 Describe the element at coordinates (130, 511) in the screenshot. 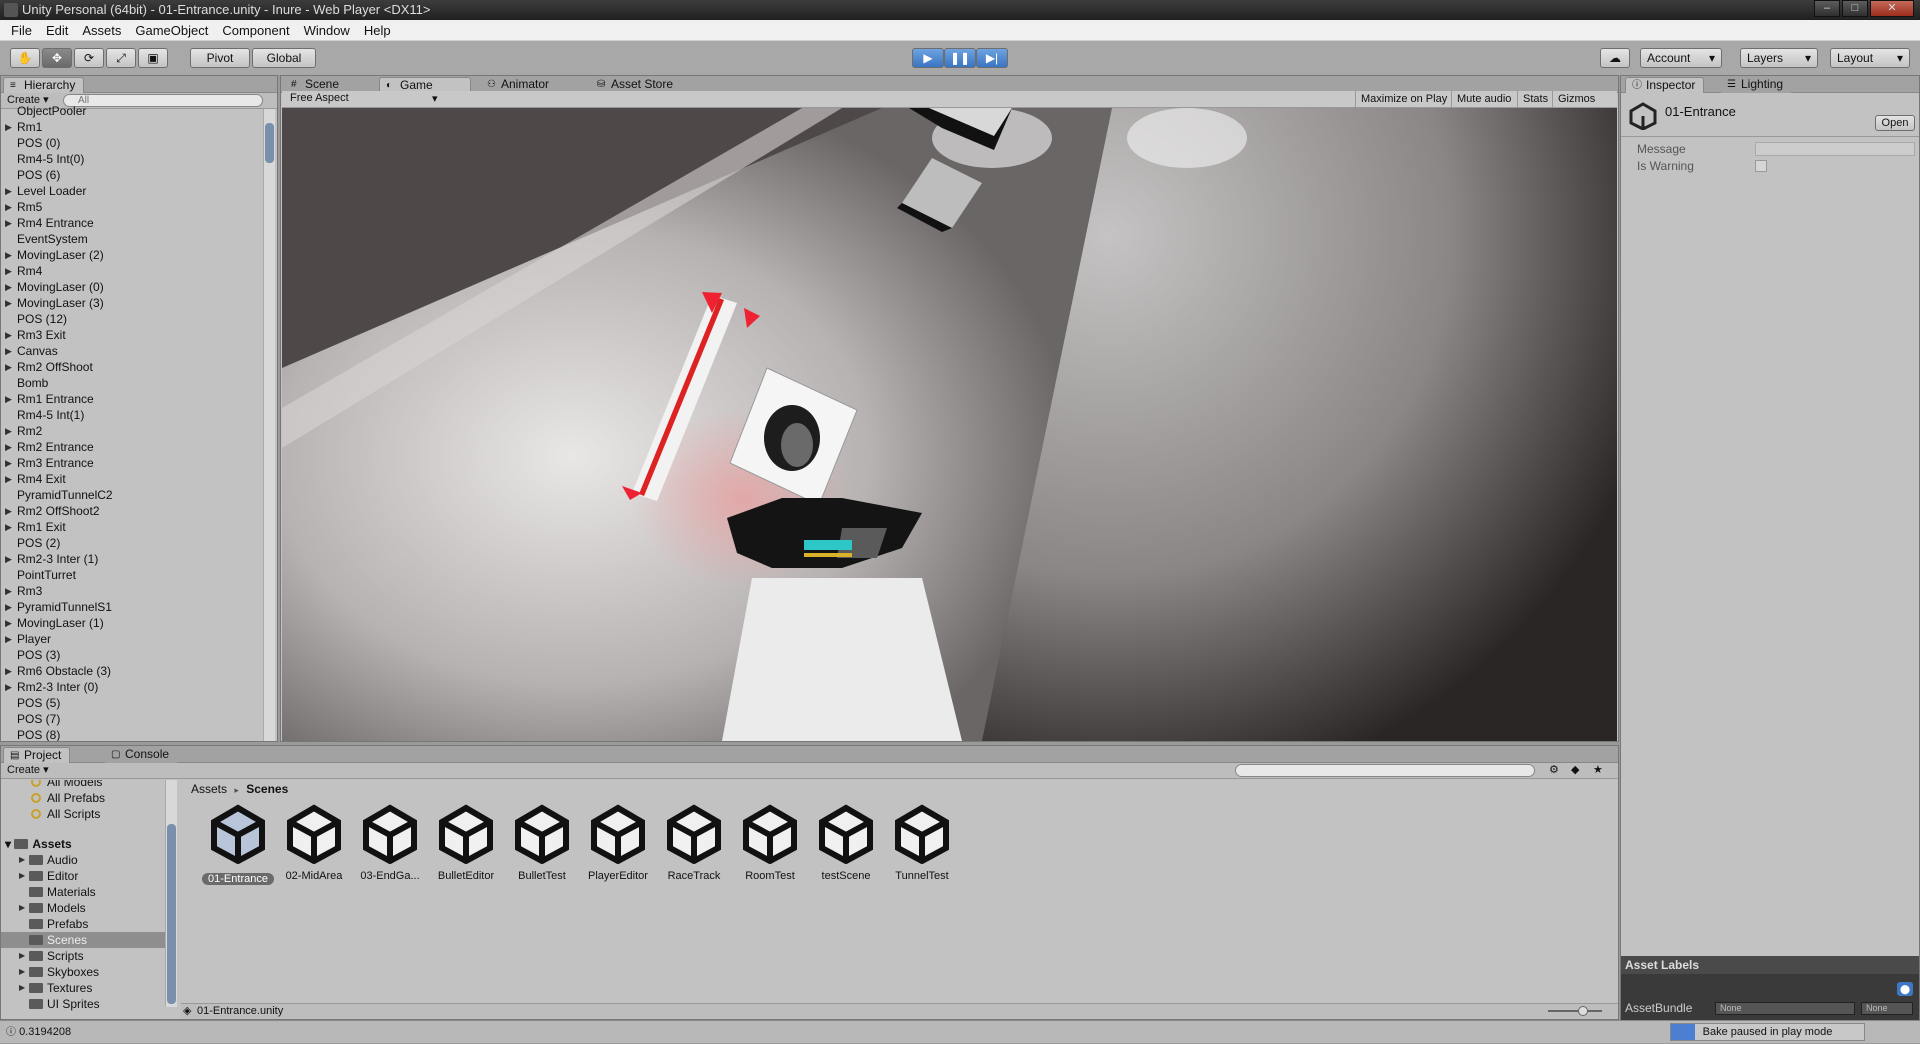

I see `hierarchy-item: ▶ Rm2 OffShoot2` at that location.